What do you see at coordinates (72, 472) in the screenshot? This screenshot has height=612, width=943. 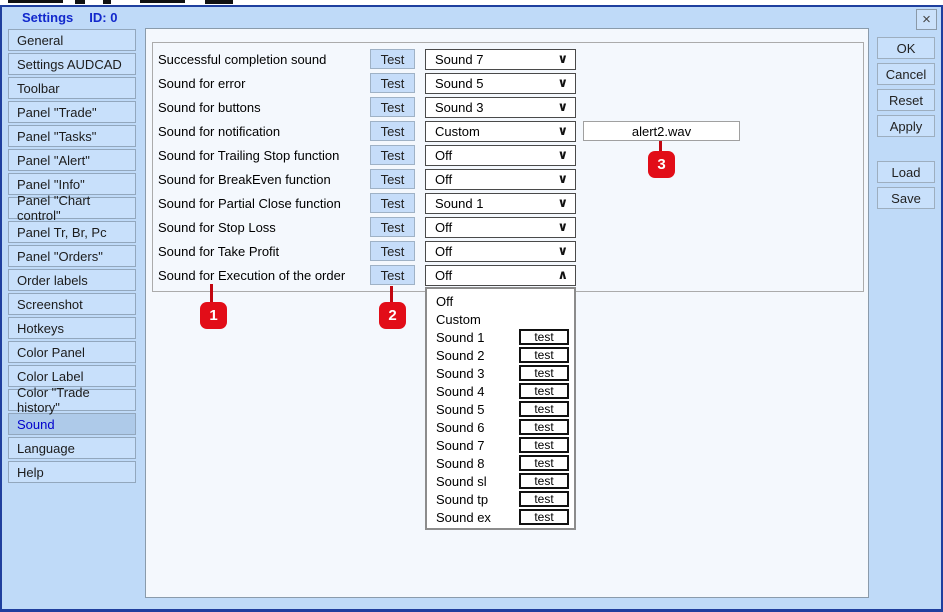 I see `sidebar-item-help: Help` at bounding box center [72, 472].